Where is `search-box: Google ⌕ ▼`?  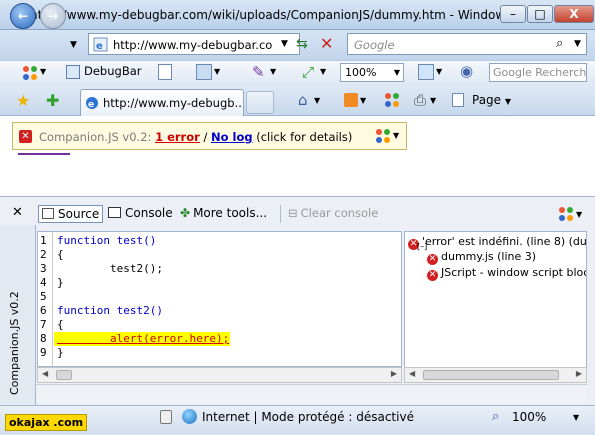 search-box: Google ⌕ ▼ is located at coordinates (467, 44).